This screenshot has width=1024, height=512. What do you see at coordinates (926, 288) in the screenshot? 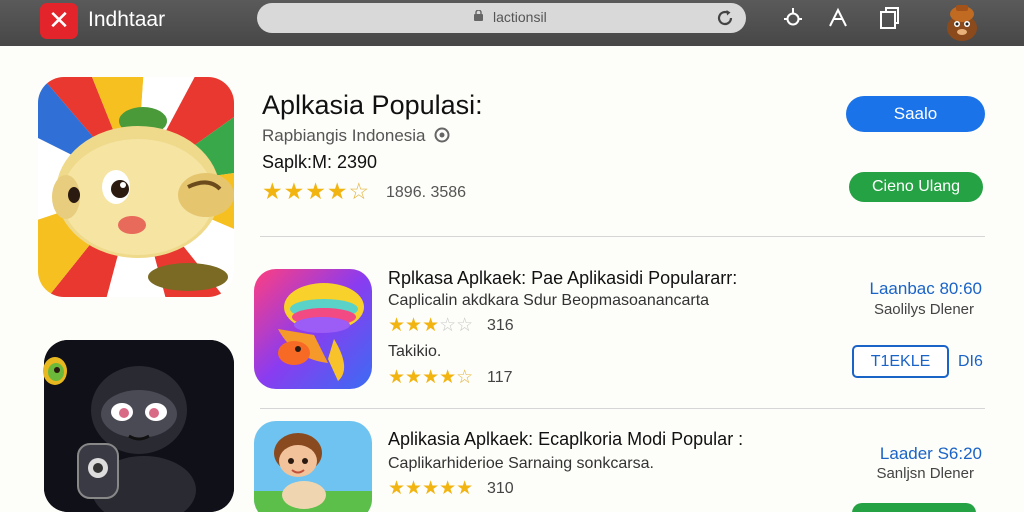
I see `row1-price: Laanbac 80:60` at bounding box center [926, 288].